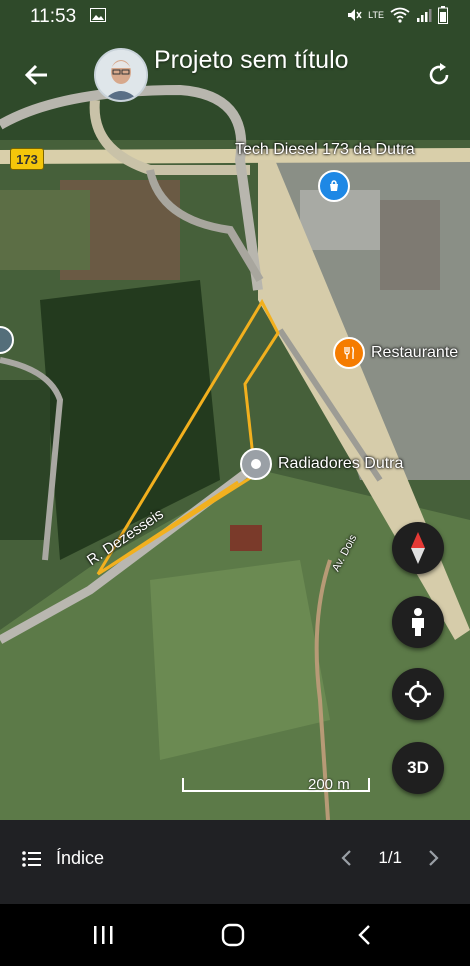 The width and height of the screenshot is (470, 966). Describe the element at coordinates (31, 858) in the screenshot. I see `list-icon` at that location.